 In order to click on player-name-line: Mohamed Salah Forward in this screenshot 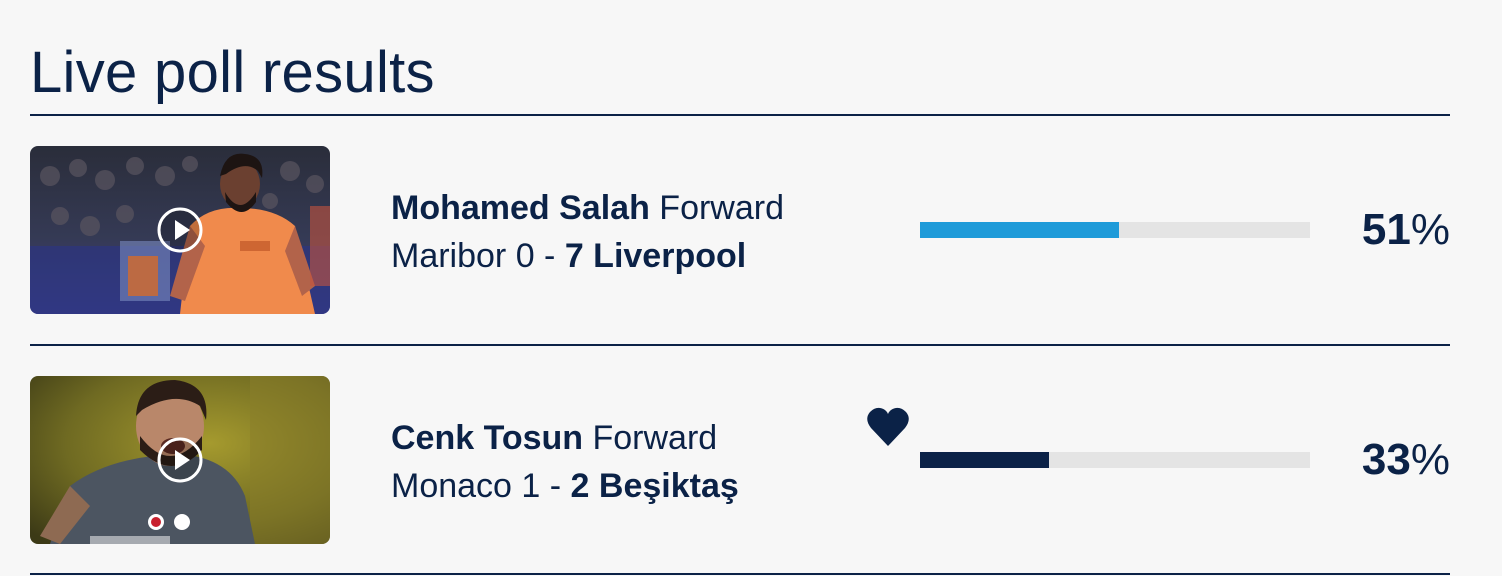, I will do `click(587, 208)`.